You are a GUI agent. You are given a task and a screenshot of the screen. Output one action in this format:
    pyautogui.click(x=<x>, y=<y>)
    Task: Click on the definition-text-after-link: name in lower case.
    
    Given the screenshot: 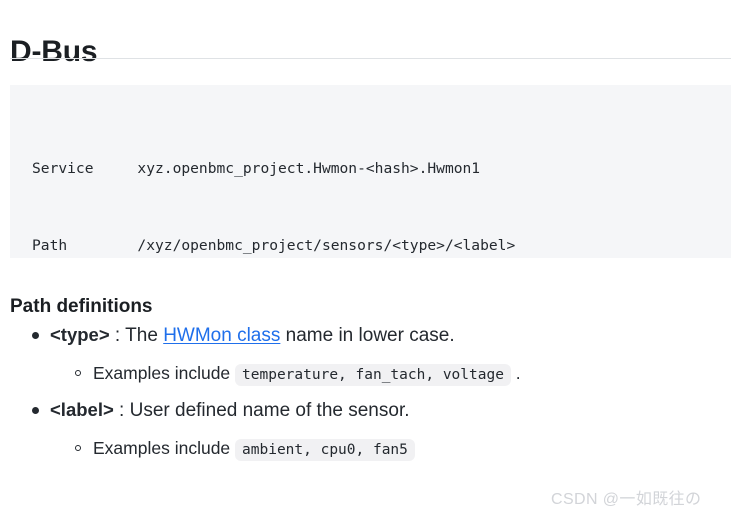 What is the action you would take?
    pyautogui.click(x=367, y=335)
    